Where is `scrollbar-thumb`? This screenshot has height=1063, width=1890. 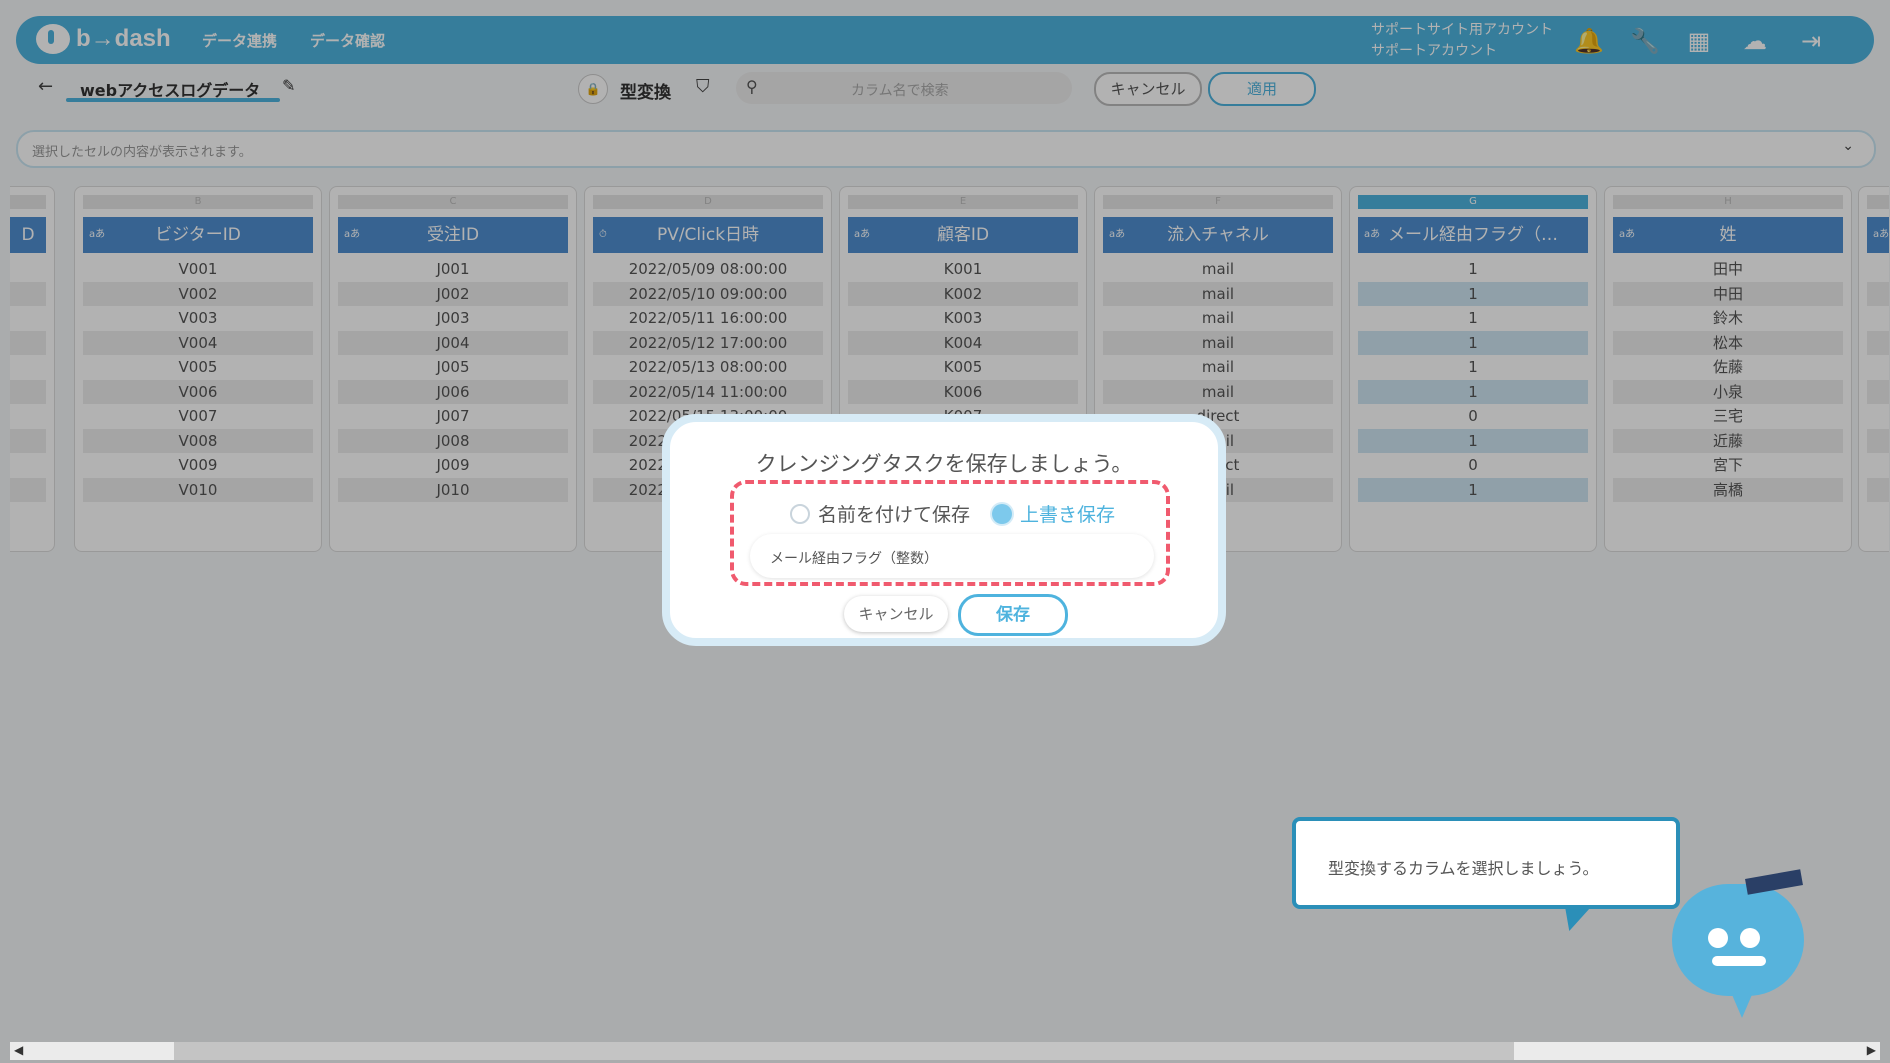 scrollbar-thumb is located at coordinates (844, 1051).